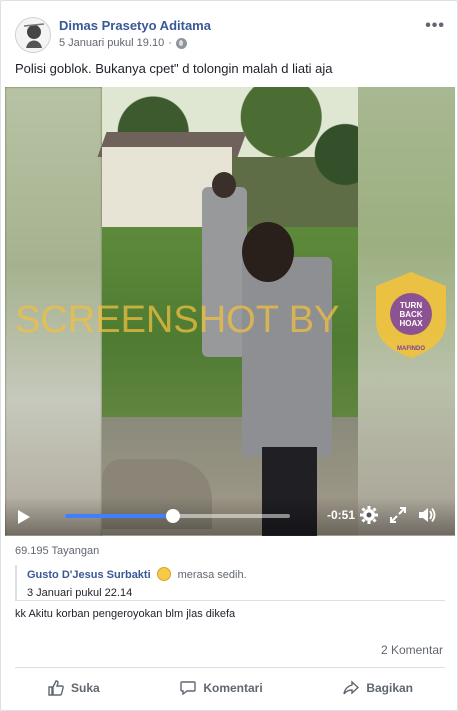  What do you see at coordinates (369, 515) in the screenshot?
I see `settings-gear-icon` at bounding box center [369, 515].